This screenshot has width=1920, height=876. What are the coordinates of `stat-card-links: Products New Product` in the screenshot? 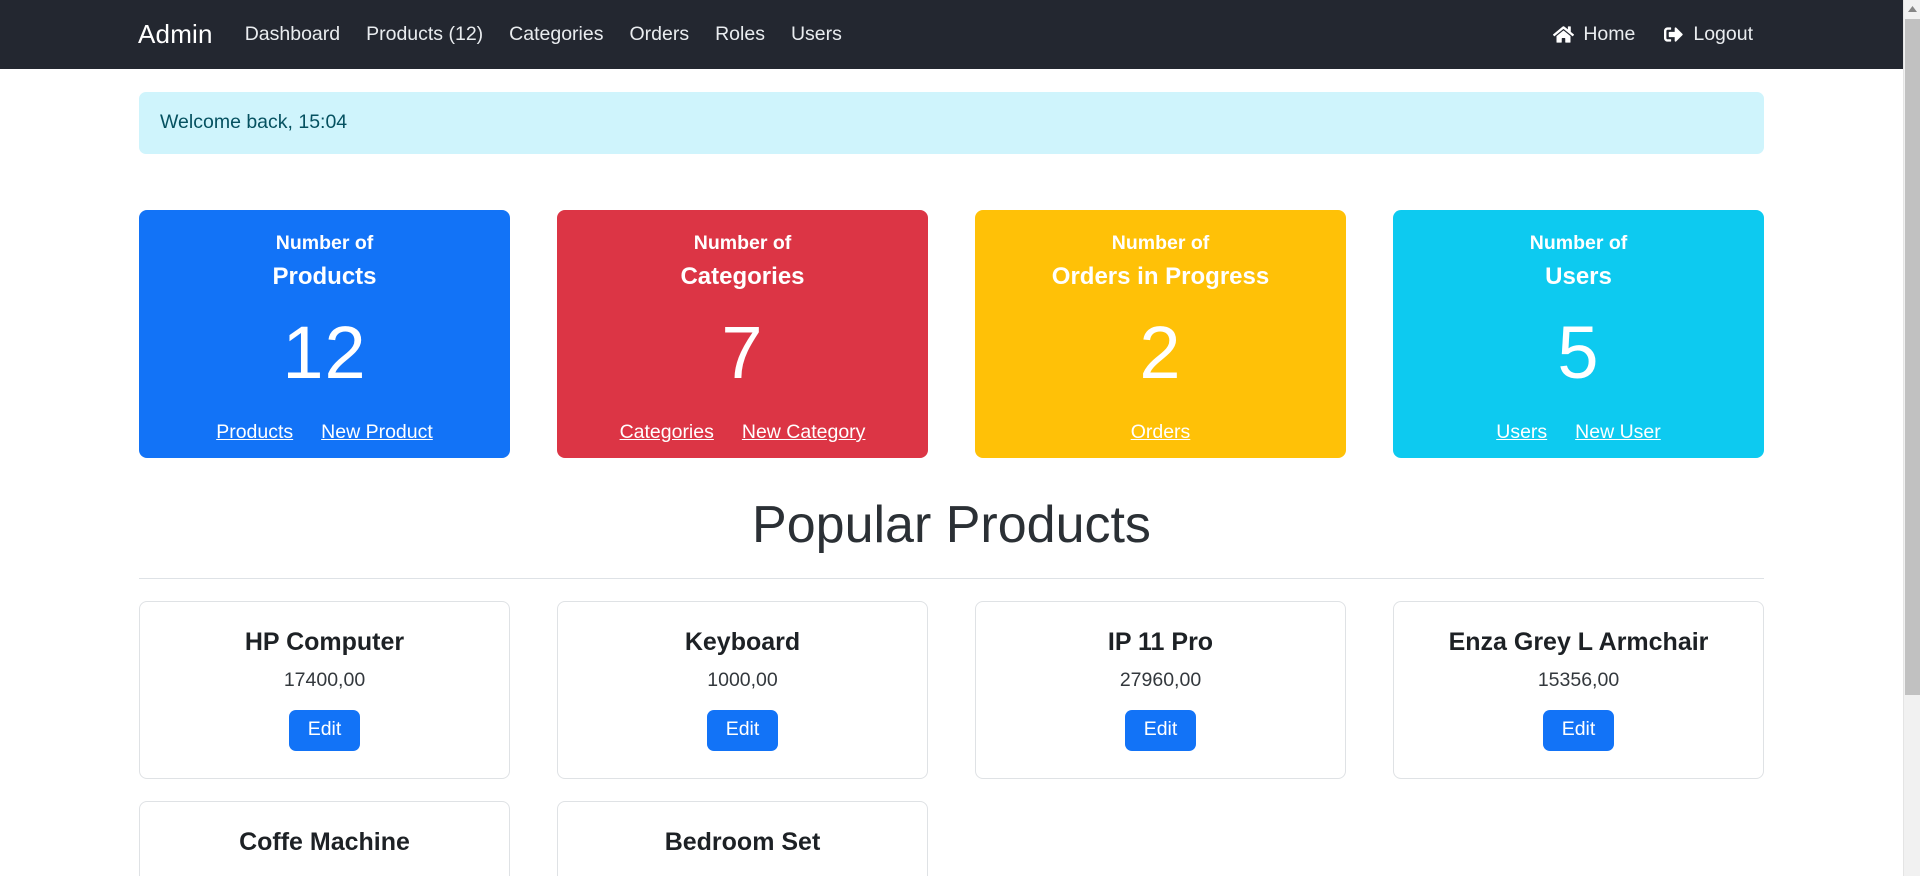 It's located at (324, 432).